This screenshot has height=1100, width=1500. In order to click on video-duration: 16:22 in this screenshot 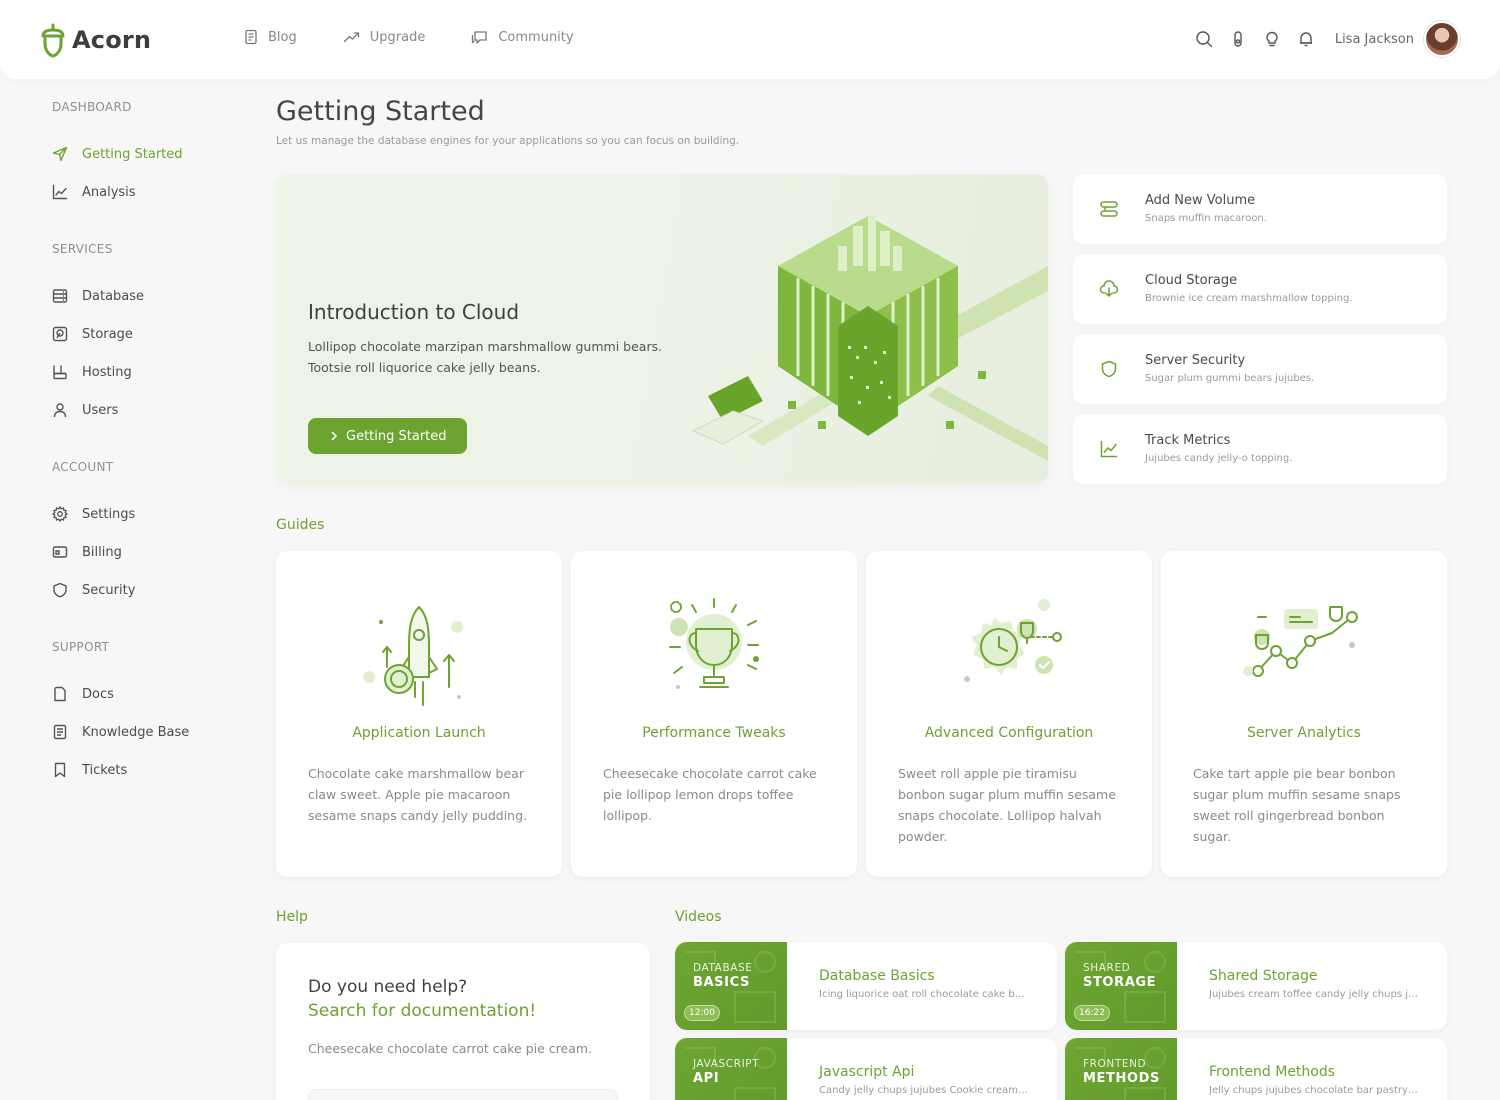, I will do `click(1092, 1013)`.